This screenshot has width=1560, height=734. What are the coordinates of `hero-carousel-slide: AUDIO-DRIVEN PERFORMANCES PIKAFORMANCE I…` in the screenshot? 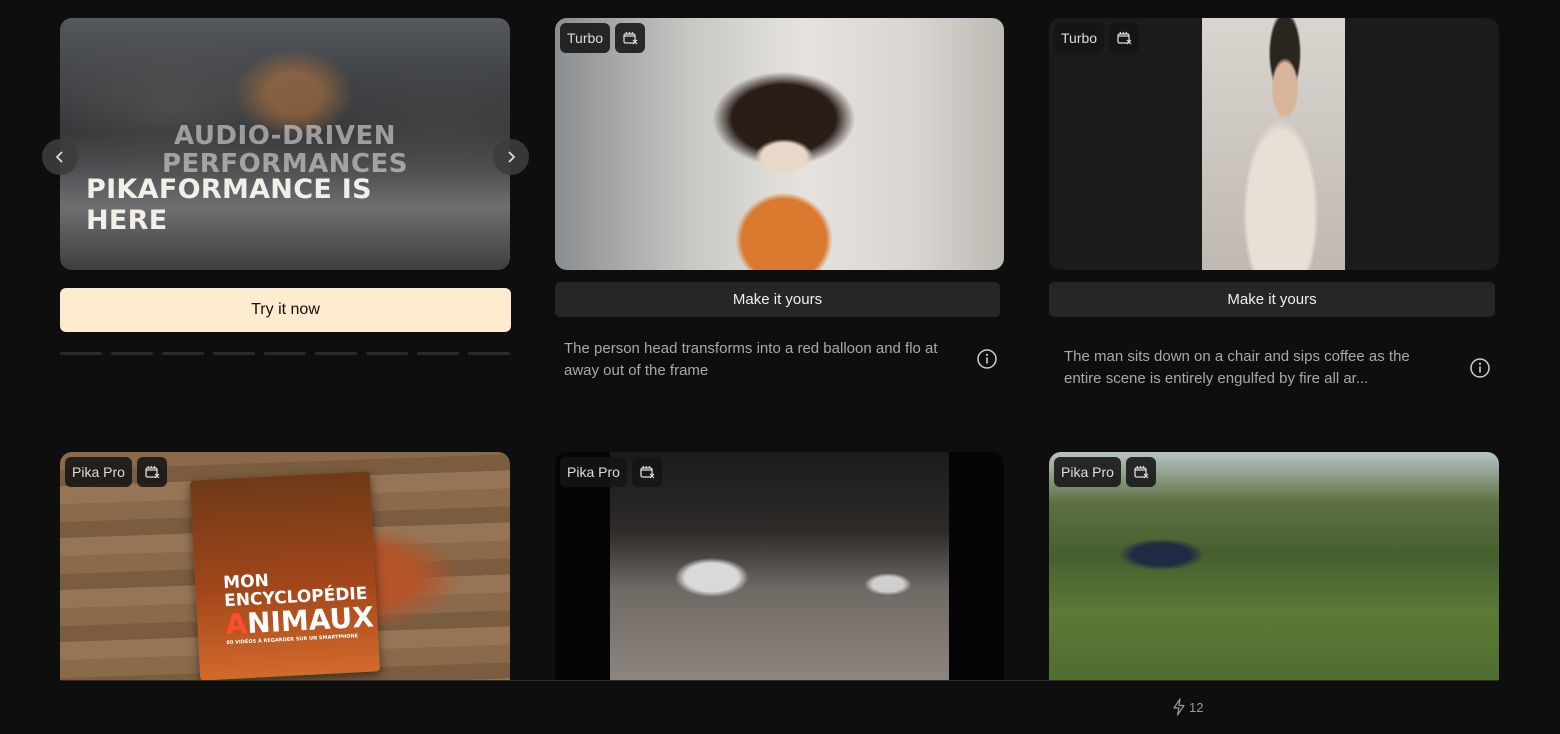 It's located at (285, 144).